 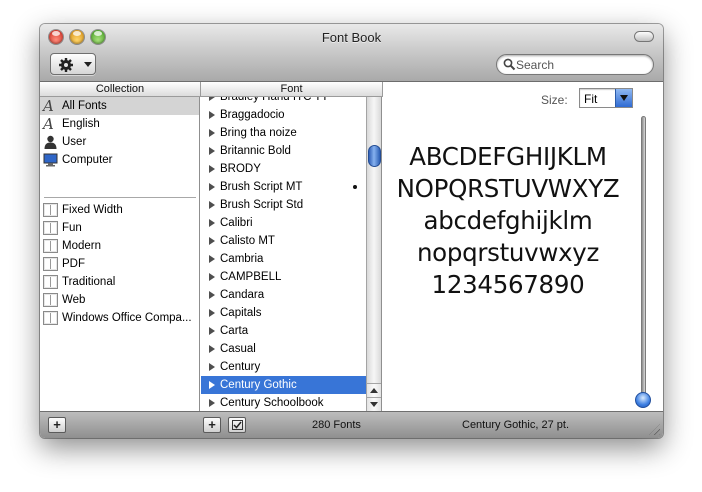 I want to click on collection-item-label: Fun, so click(x=72, y=228).